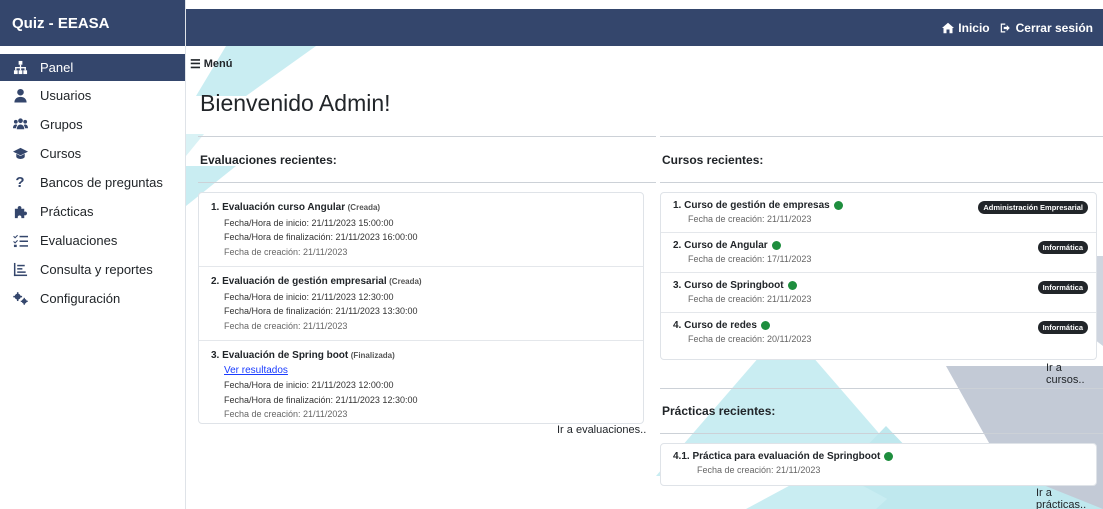 The image size is (1103, 509). What do you see at coordinates (1033, 207) in the screenshot?
I see `category-badge: Administración Empresarial` at bounding box center [1033, 207].